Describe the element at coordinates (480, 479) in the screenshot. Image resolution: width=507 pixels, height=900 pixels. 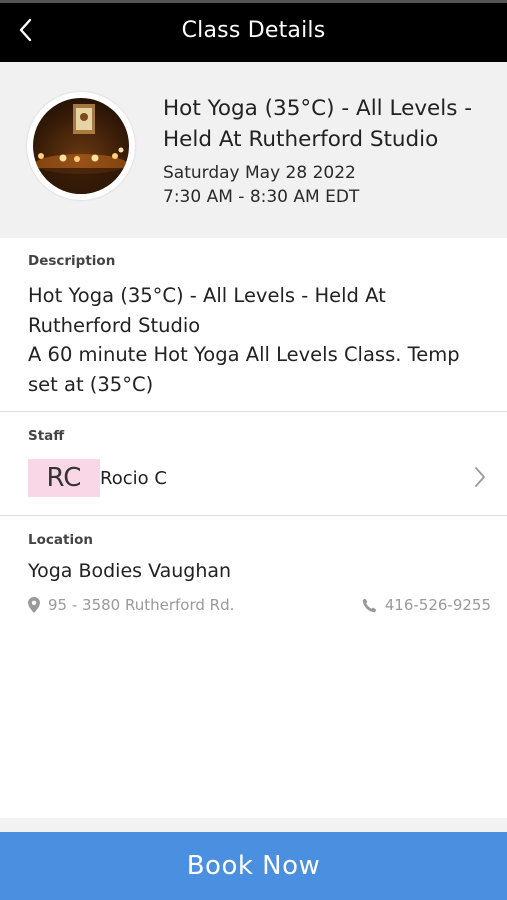
I see `chevron-right-icon` at that location.